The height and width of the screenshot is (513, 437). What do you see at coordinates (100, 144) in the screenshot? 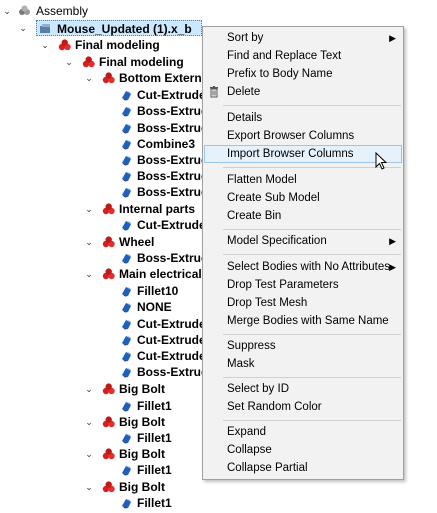
I see `tree-row: Combine3` at bounding box center [100, 144].